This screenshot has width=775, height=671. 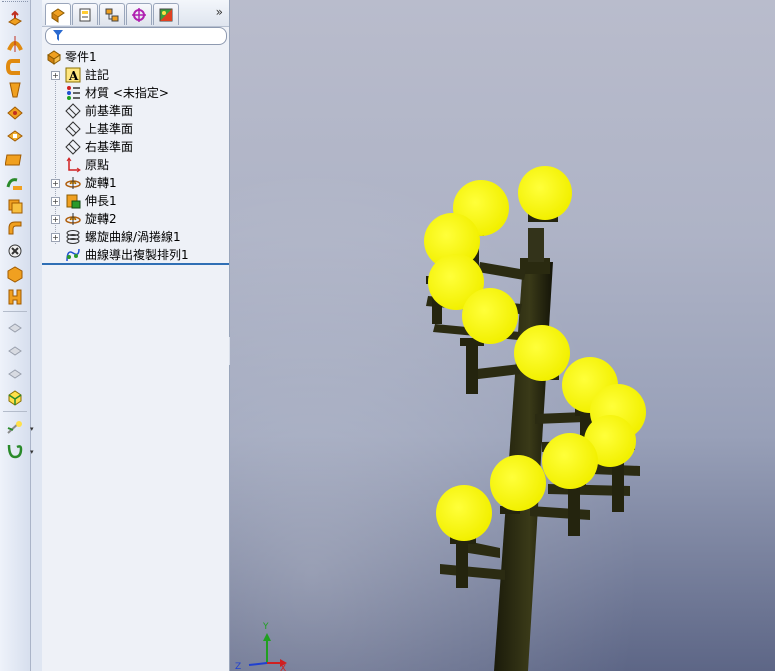 What do you see at coordinates (73, 201) in the screenshot?
I see `extrude-icon` at bounding box center [73, 201].